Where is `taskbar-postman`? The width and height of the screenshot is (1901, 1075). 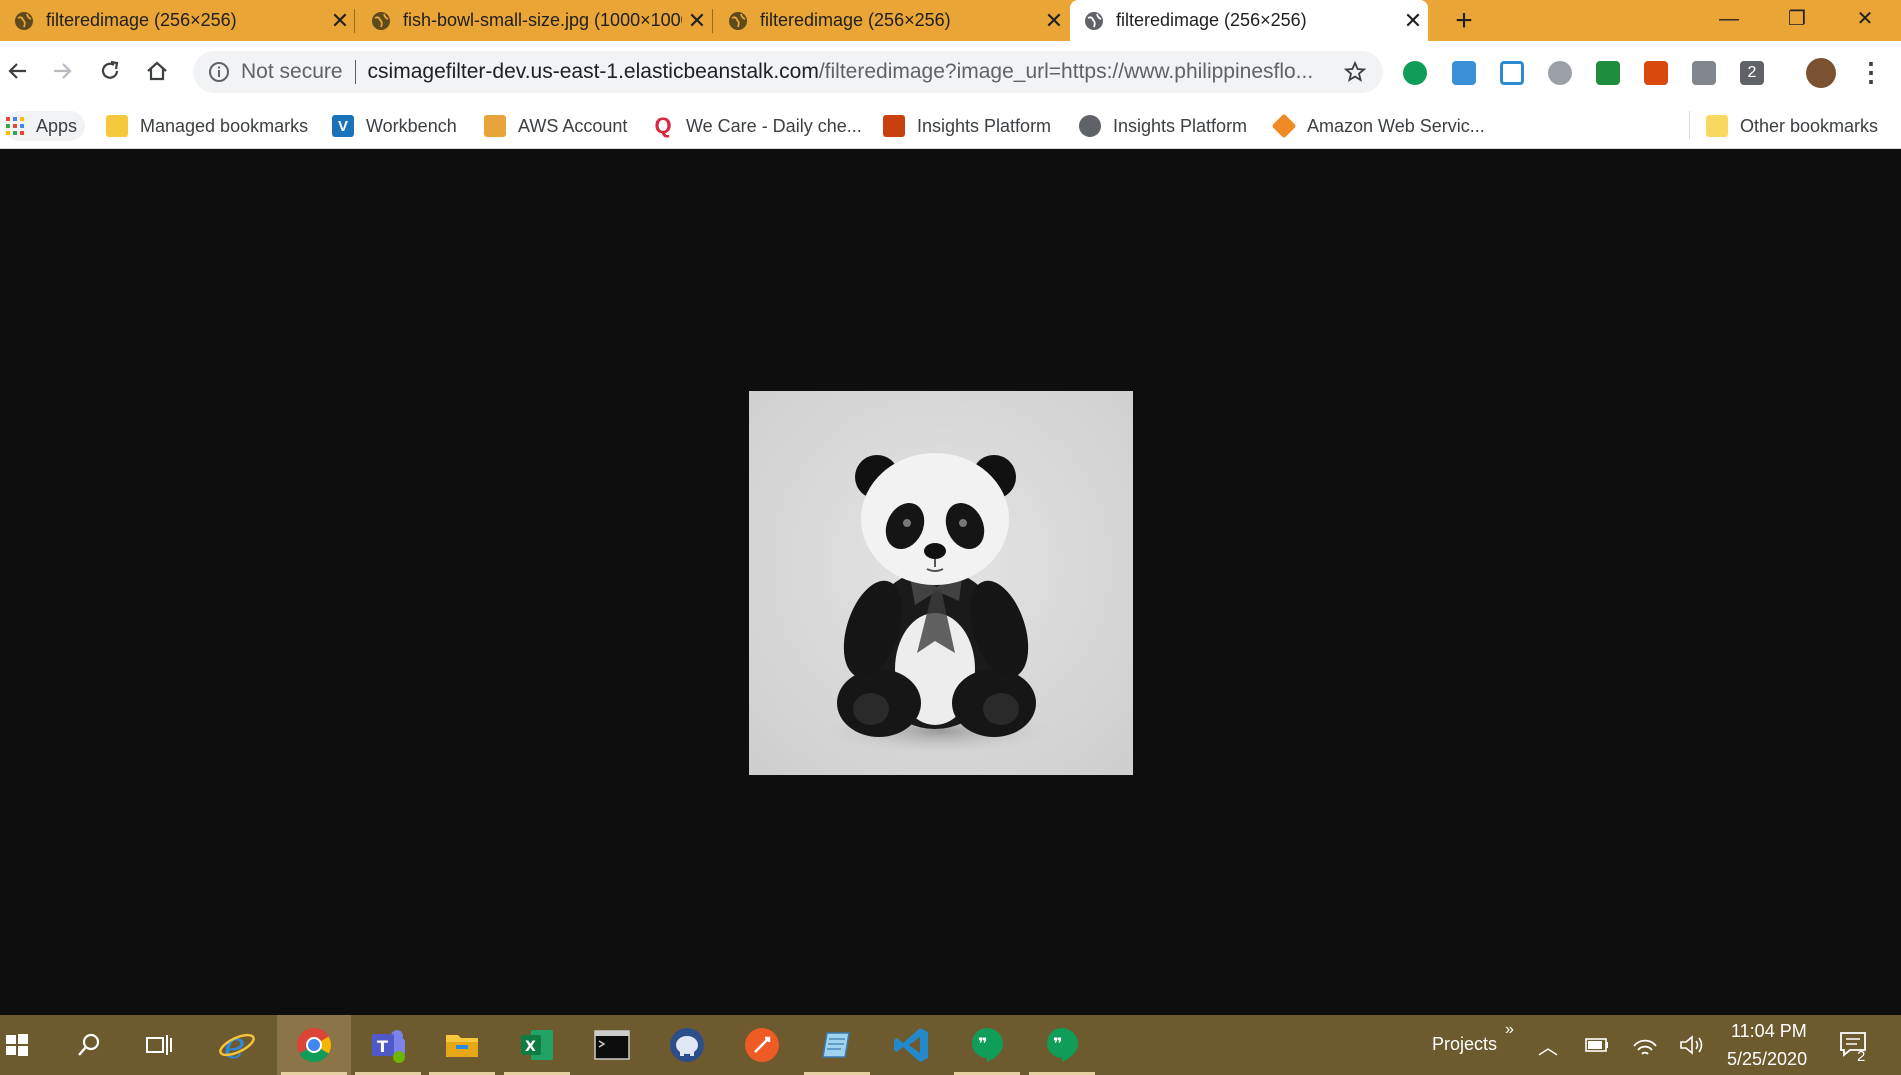 taskbar-postman is located at coordinates (762, 1045).